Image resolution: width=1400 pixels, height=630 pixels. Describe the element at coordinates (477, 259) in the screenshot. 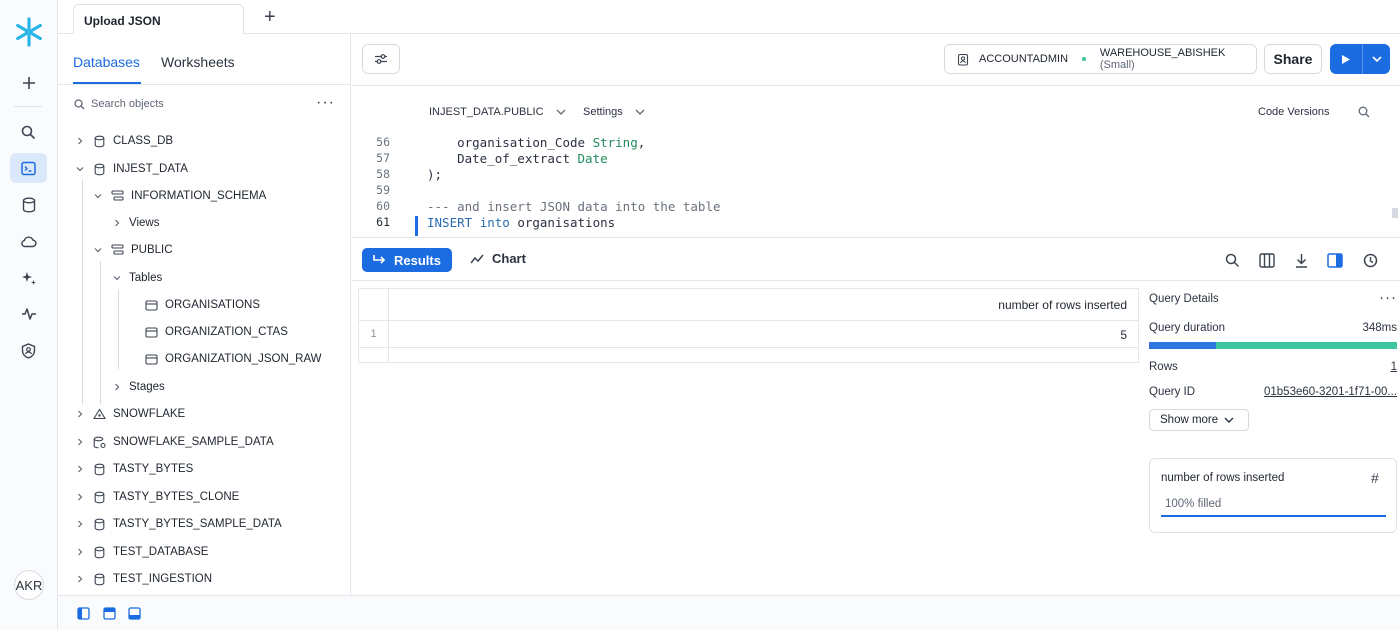

I see `line-chart-icon` at that location.